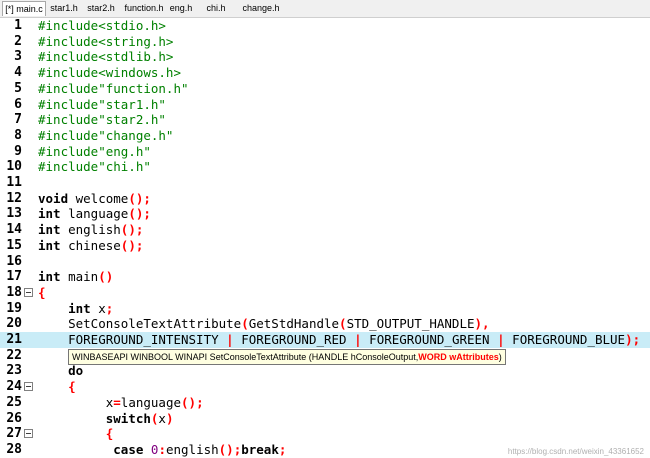 This screenshot has height=458, width=650. Describe the element at coordinates (325, 183) in the screenshot. I see `code-line: 11` at that location.